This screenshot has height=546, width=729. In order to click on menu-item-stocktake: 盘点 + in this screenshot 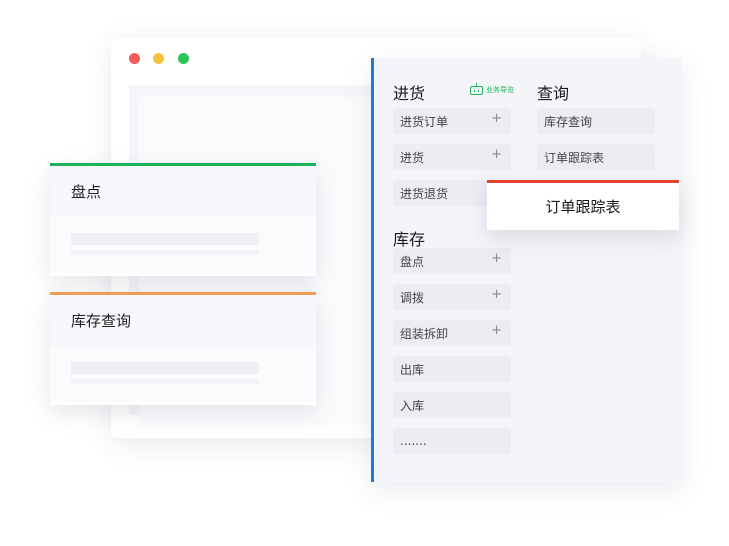, I will do `click(452, 261)`.